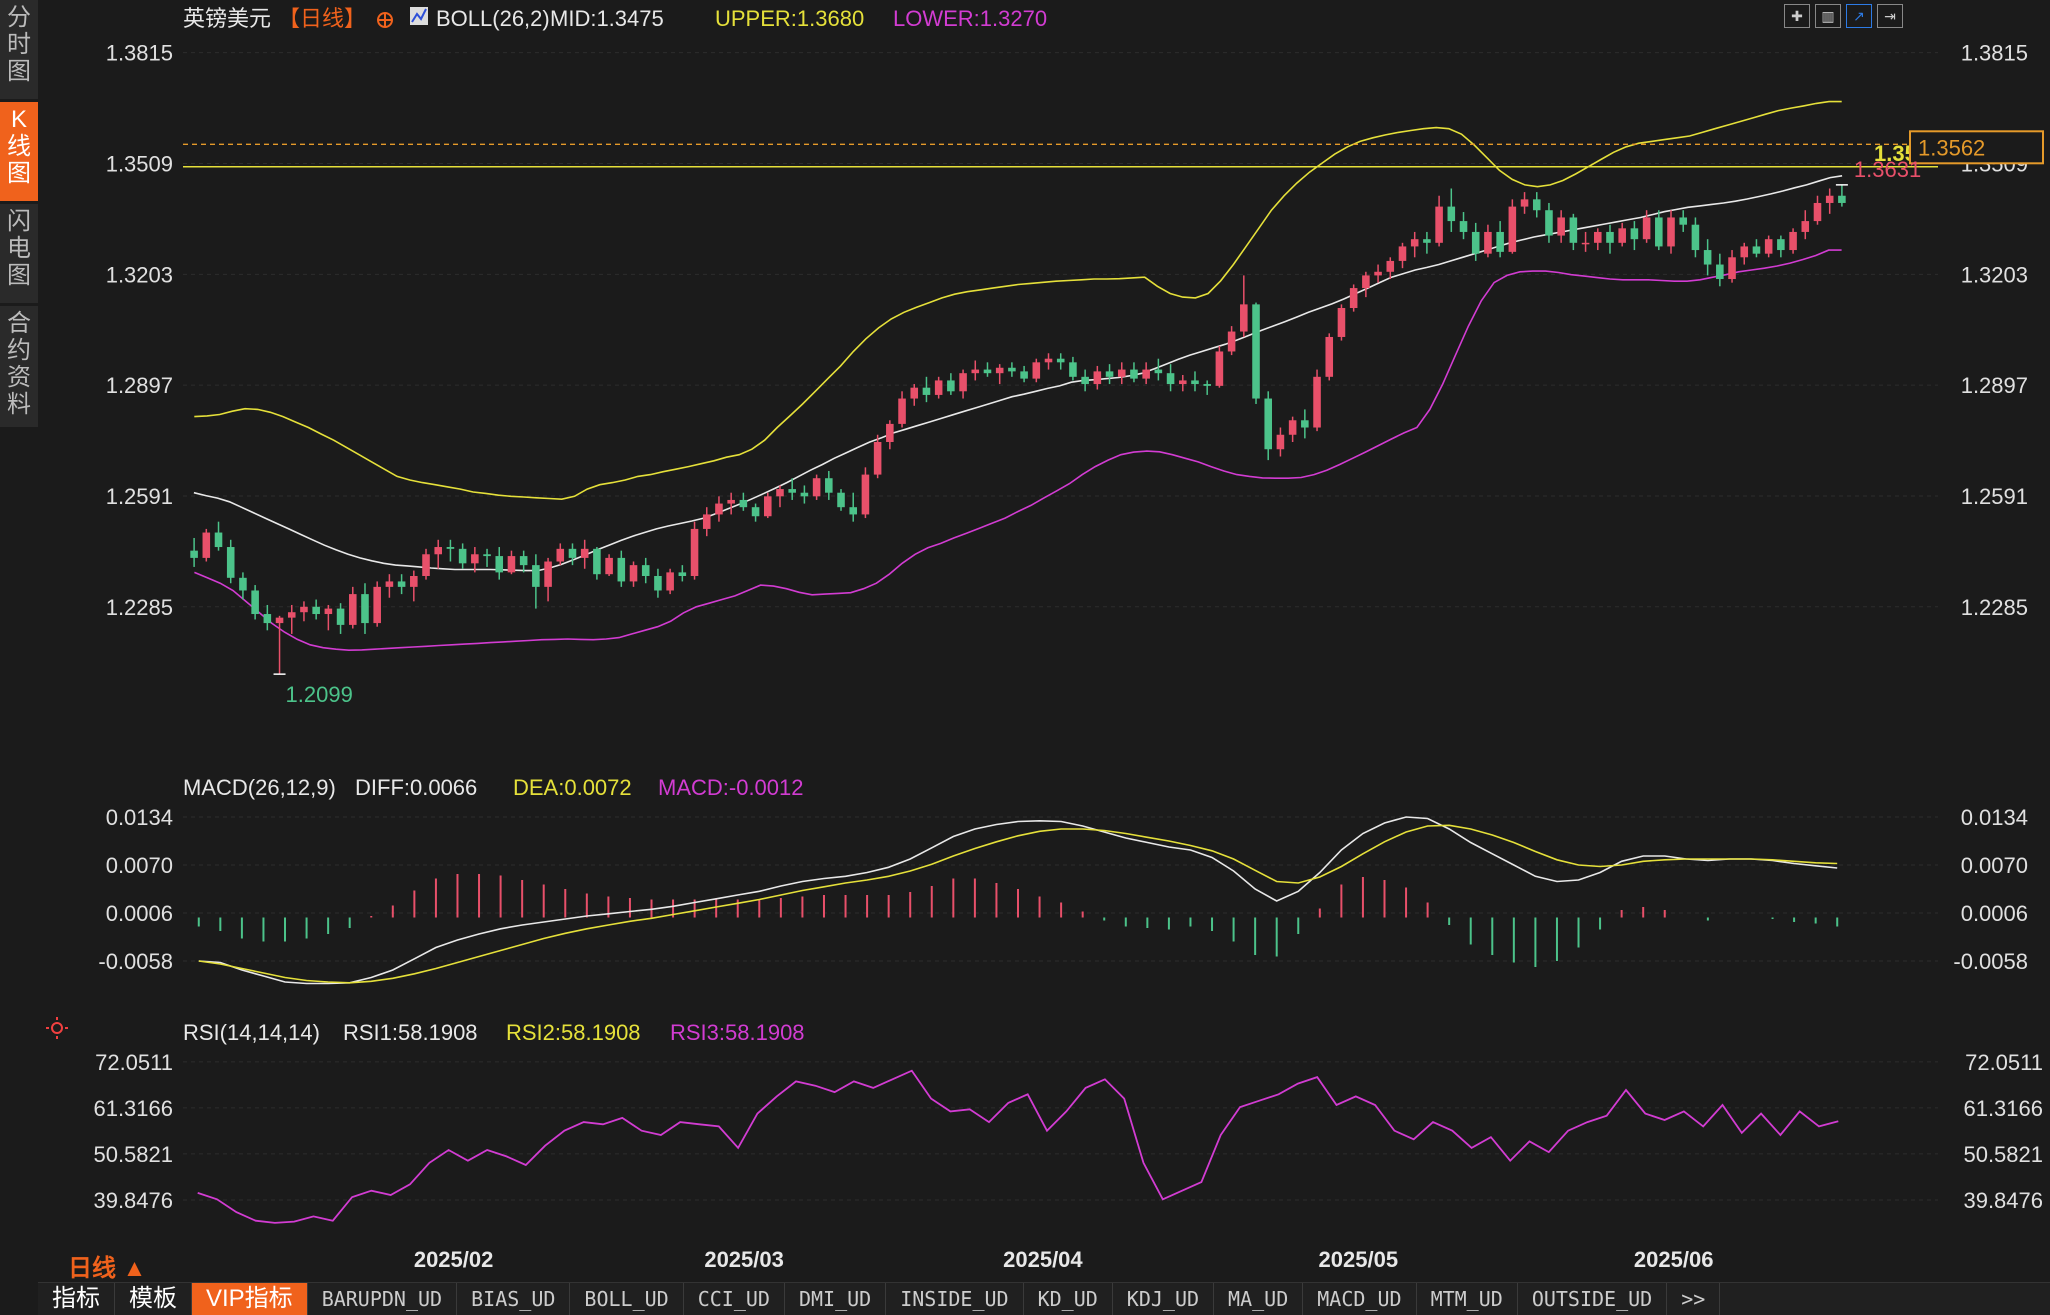 The height and width of the screenshot is (1315, 2050). Describe the element at coordinates (744, 1259) in the screenshot. I see `date-tick: 2025/03` at that location.